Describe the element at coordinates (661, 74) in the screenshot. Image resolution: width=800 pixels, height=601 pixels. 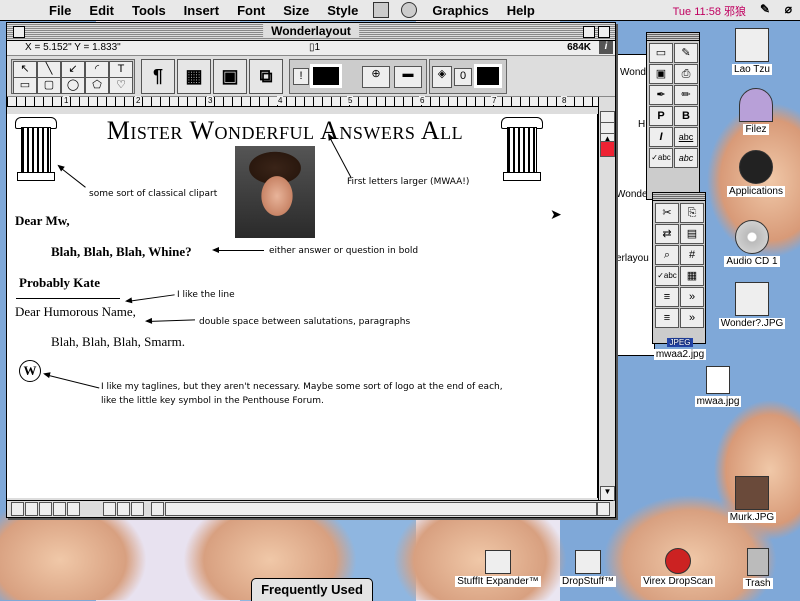
I see `palette-tool-icon: ▣` at that location.